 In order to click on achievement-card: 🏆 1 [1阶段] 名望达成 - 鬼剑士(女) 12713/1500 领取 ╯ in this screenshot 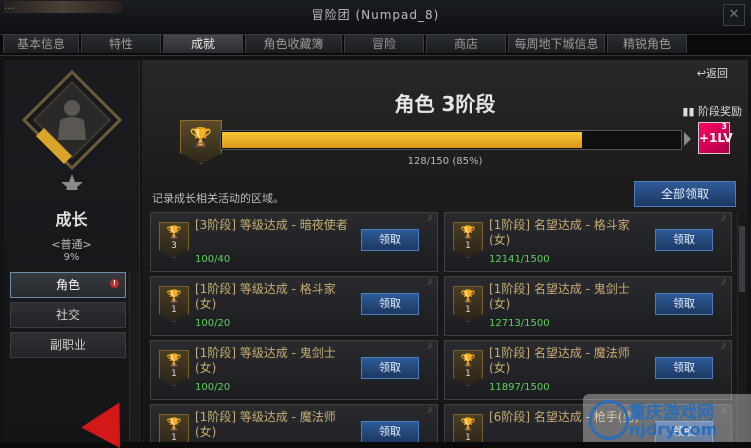, I will do `click(588, 306)`.